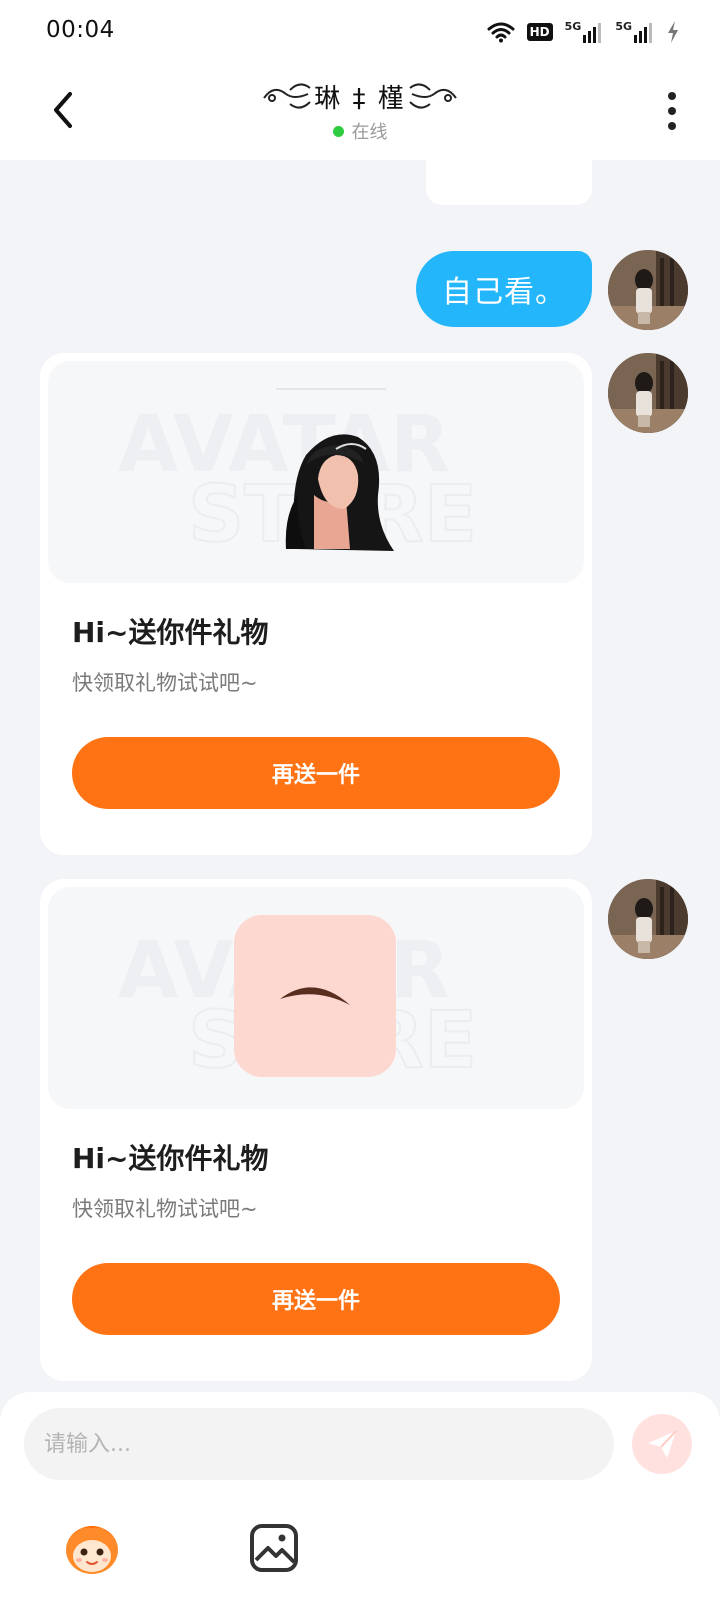  Describe the element at coordinates (539, 32) in the screenshot. I see `hd-badge: HD` at that location.